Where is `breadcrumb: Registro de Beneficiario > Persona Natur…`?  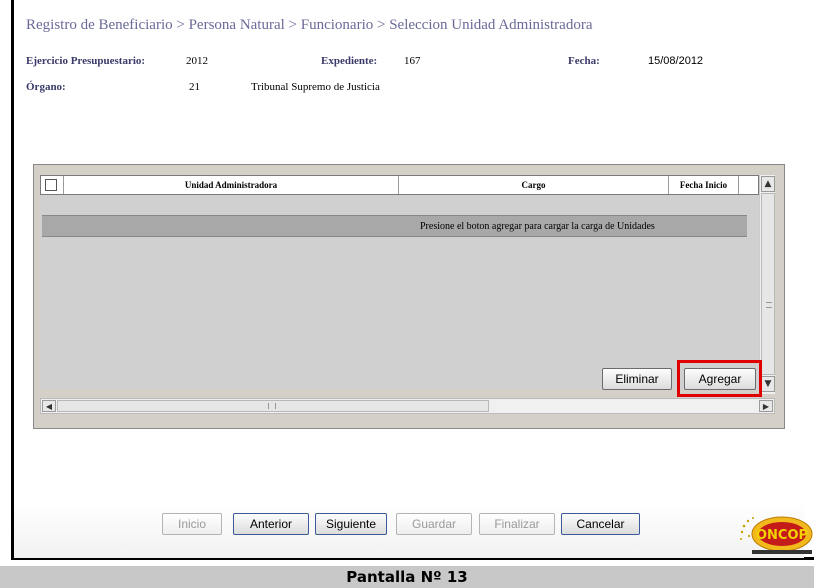 breadcrumb: Registro de Beneficiario > Persona Natur… is located at coordinates (309, 25).